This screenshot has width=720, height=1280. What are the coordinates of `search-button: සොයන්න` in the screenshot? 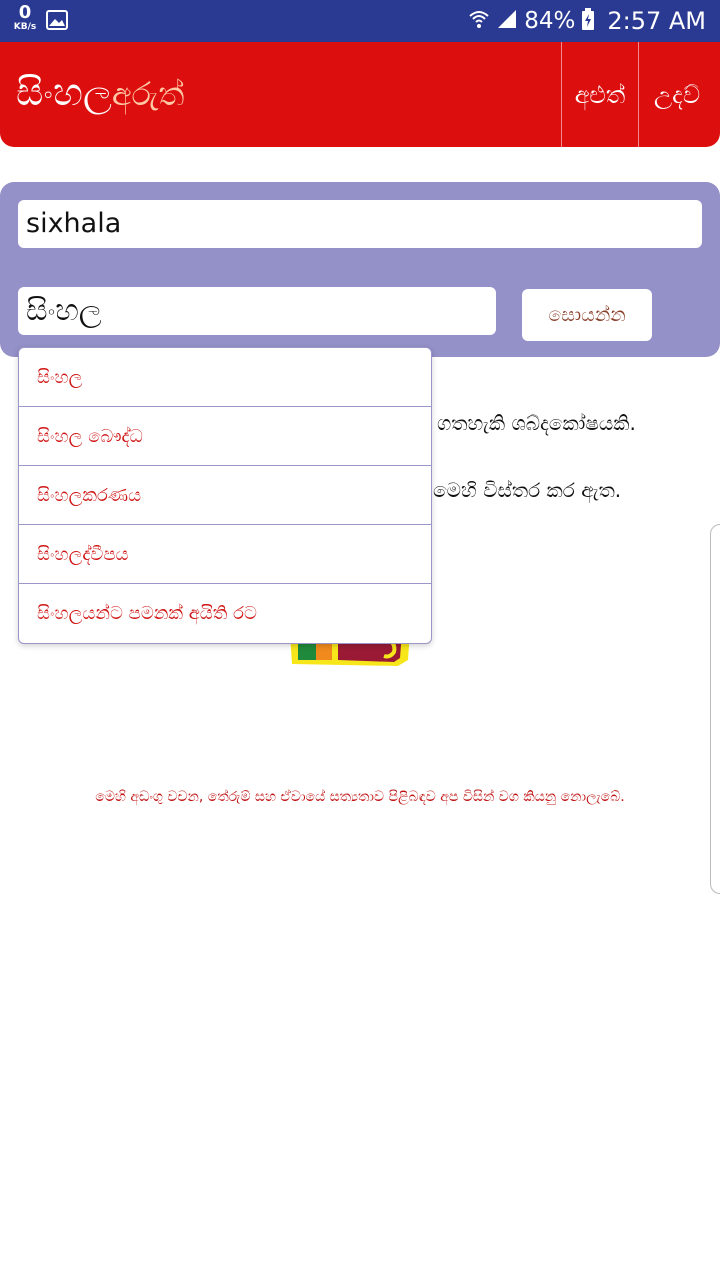 It's located at (587, 315).